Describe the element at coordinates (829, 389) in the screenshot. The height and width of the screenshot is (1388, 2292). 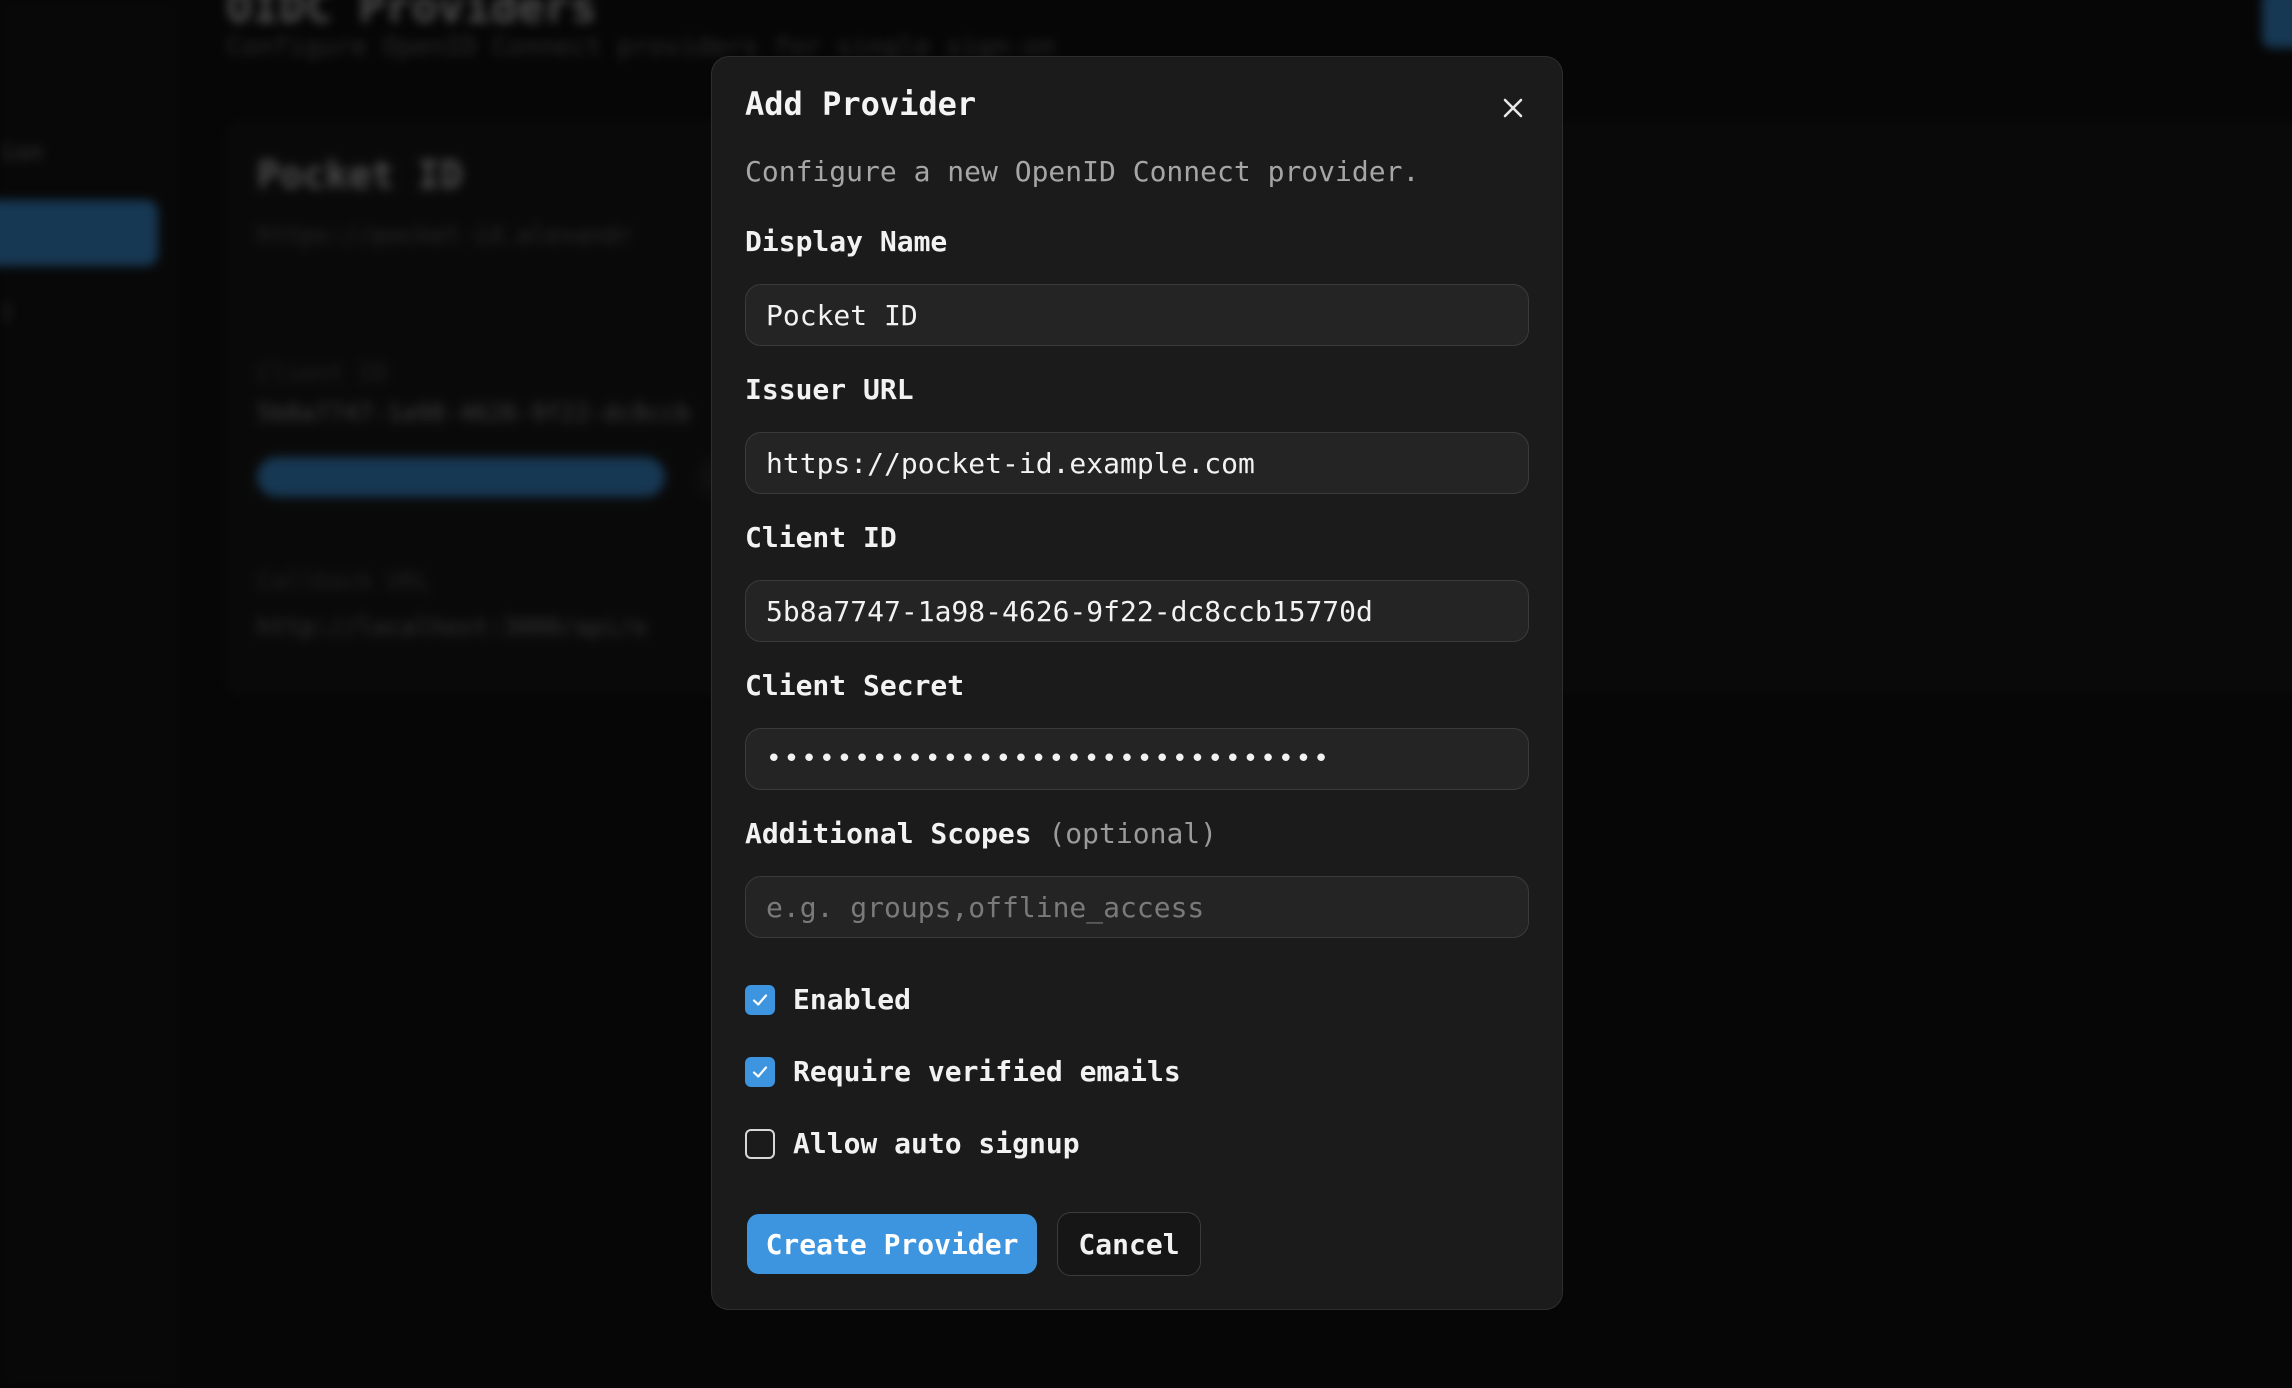
I see `issuer-url-label: Issuer URL` at that location.